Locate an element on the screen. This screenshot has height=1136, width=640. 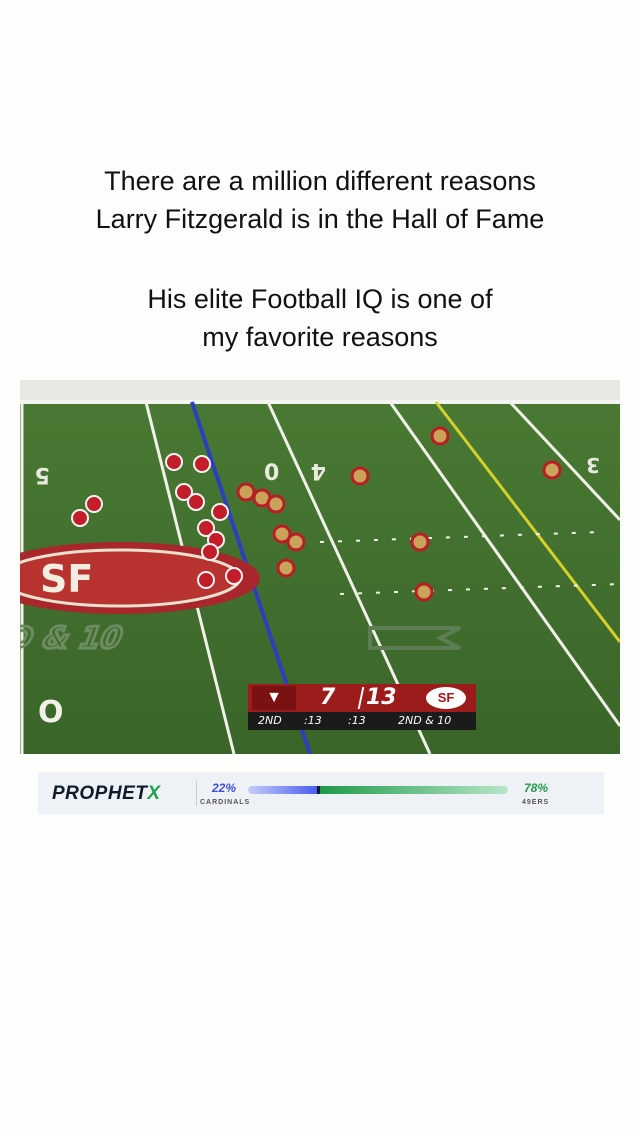
cardinals-logo-icon: ▼ is located at coordinates (274, 698).